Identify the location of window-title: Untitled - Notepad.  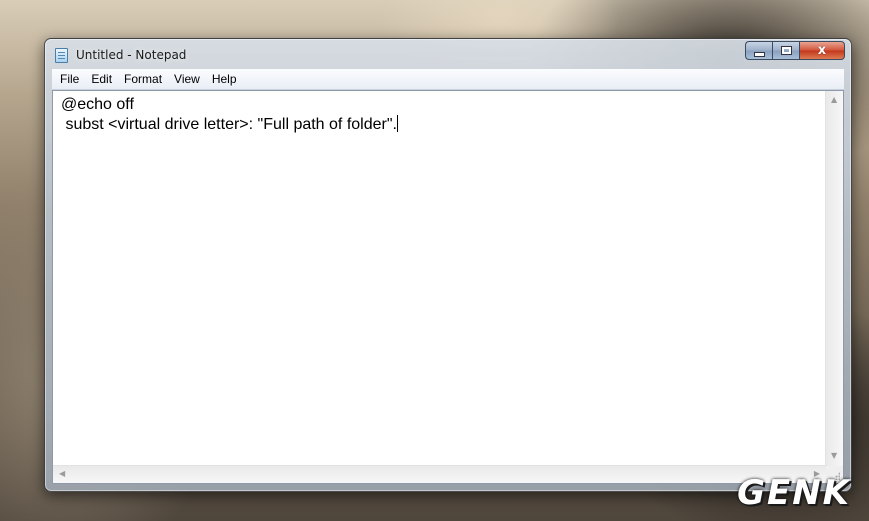
(131, 55).